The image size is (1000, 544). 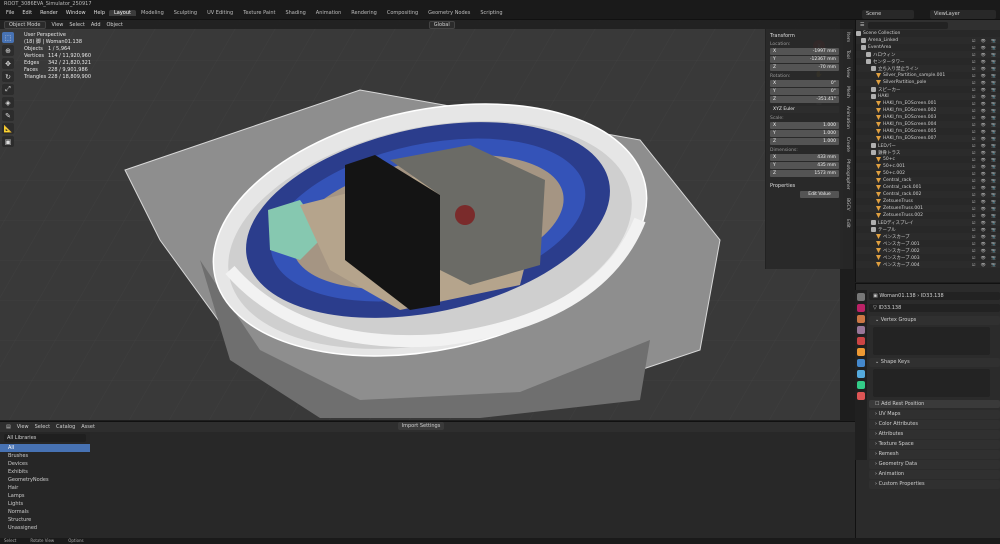 I want to click on panel-uv-maps: › UV Maps, so click(x=934, y=414).